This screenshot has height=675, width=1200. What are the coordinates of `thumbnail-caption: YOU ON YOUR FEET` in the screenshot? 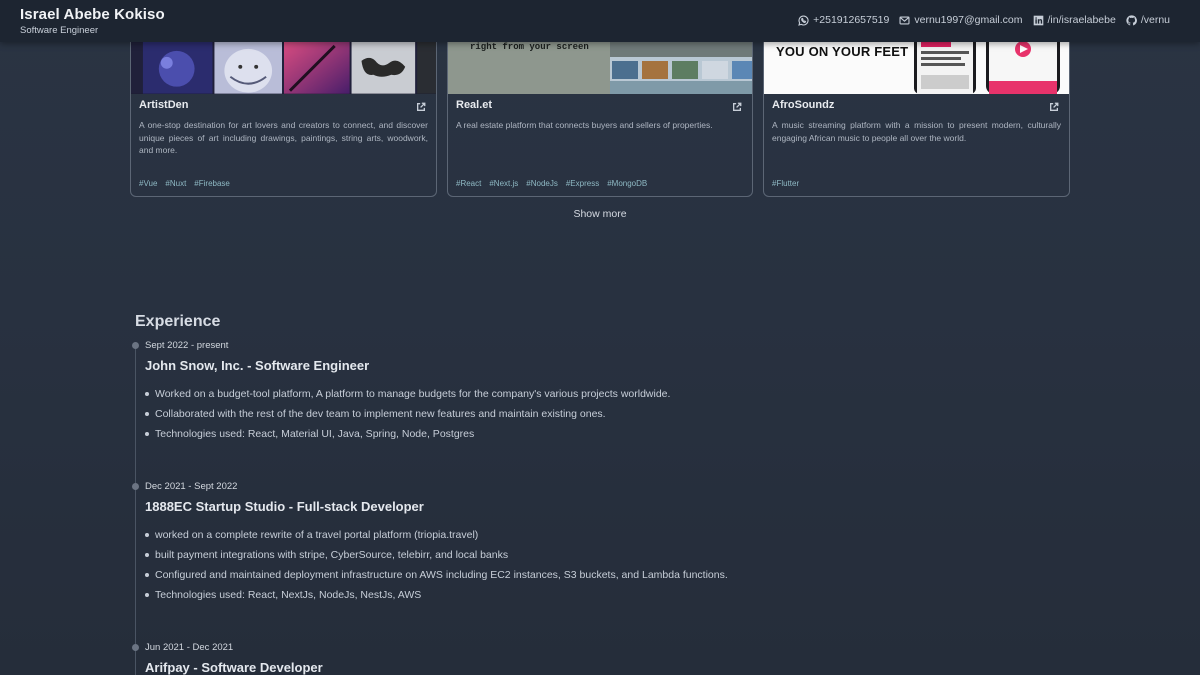 It's located at (842, 51).